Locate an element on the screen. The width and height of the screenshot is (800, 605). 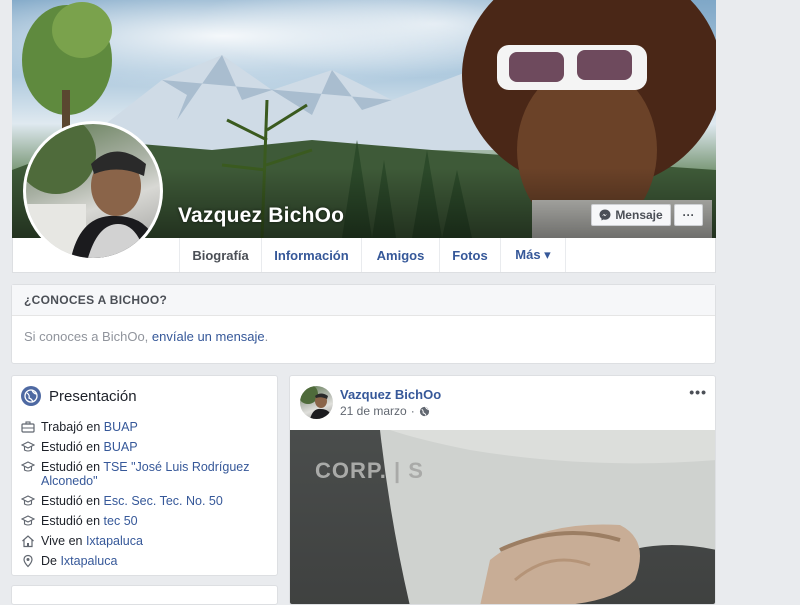
intro-item-study: Estudió en BUAP is located at coordinates (145, 447).